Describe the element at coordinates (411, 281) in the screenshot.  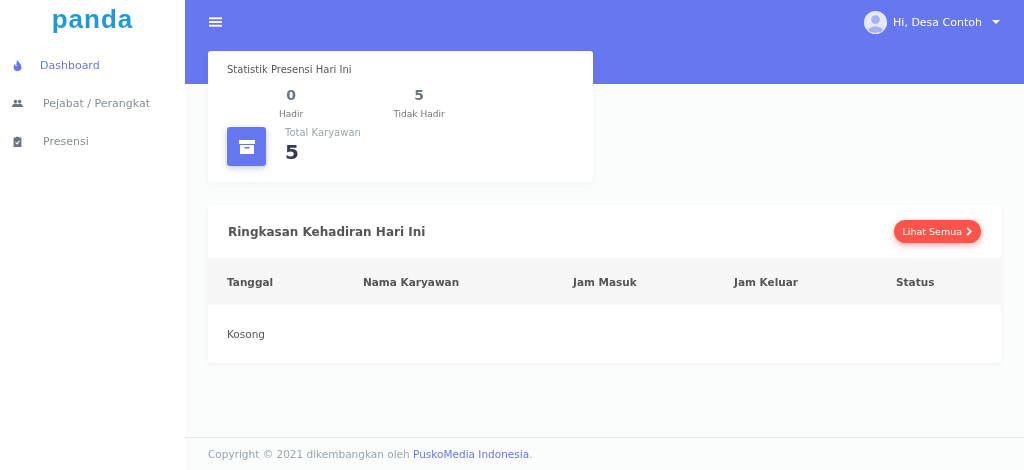
I see `column-header: Nama Karyawan` at that location.